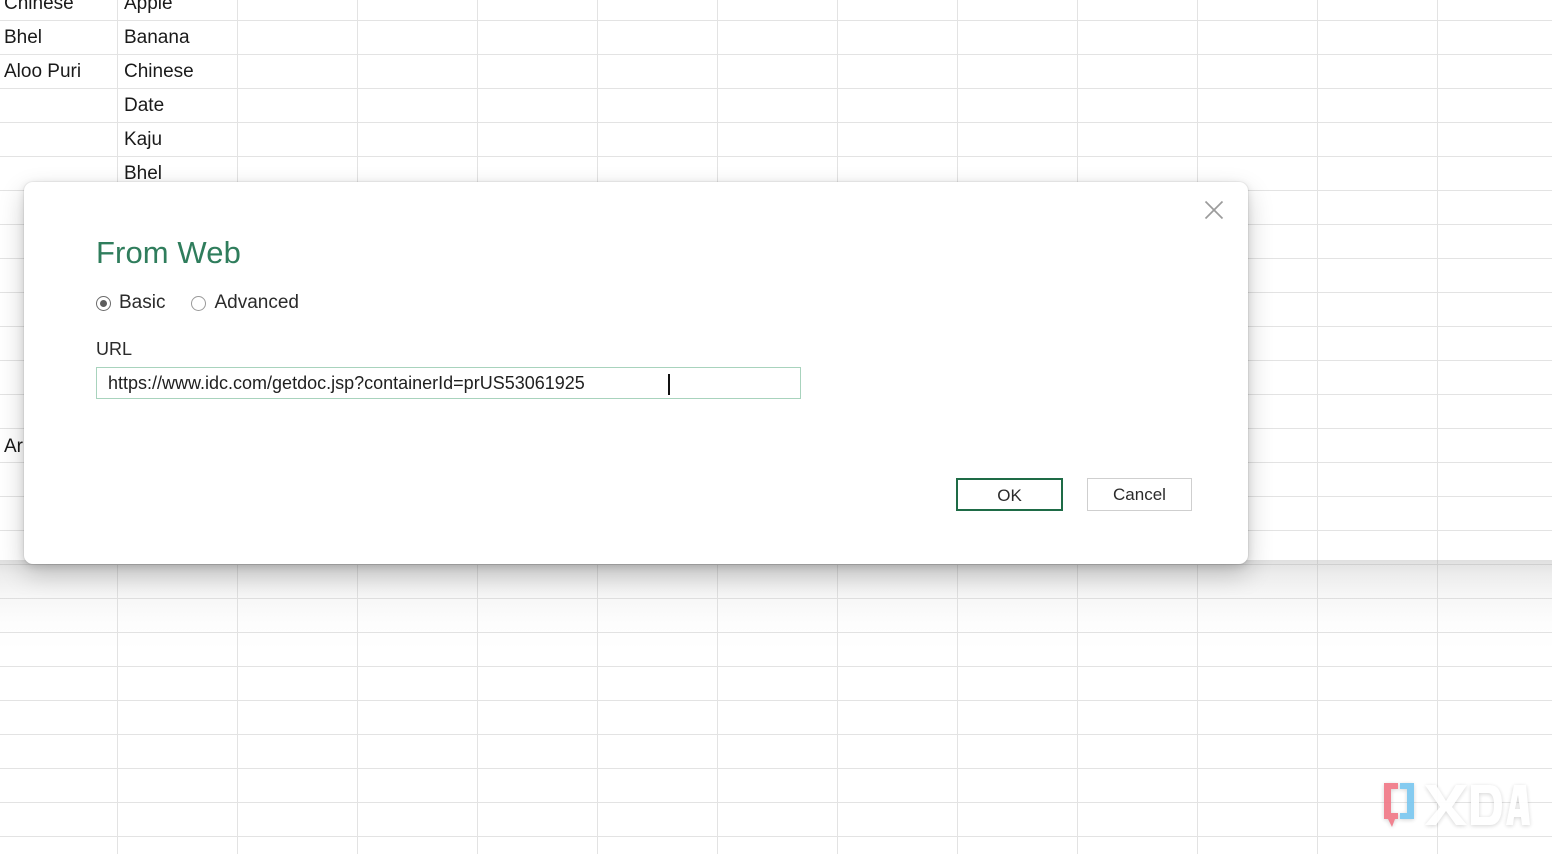  I want to click on cell-b-5: Kaju, so click(143, 139).